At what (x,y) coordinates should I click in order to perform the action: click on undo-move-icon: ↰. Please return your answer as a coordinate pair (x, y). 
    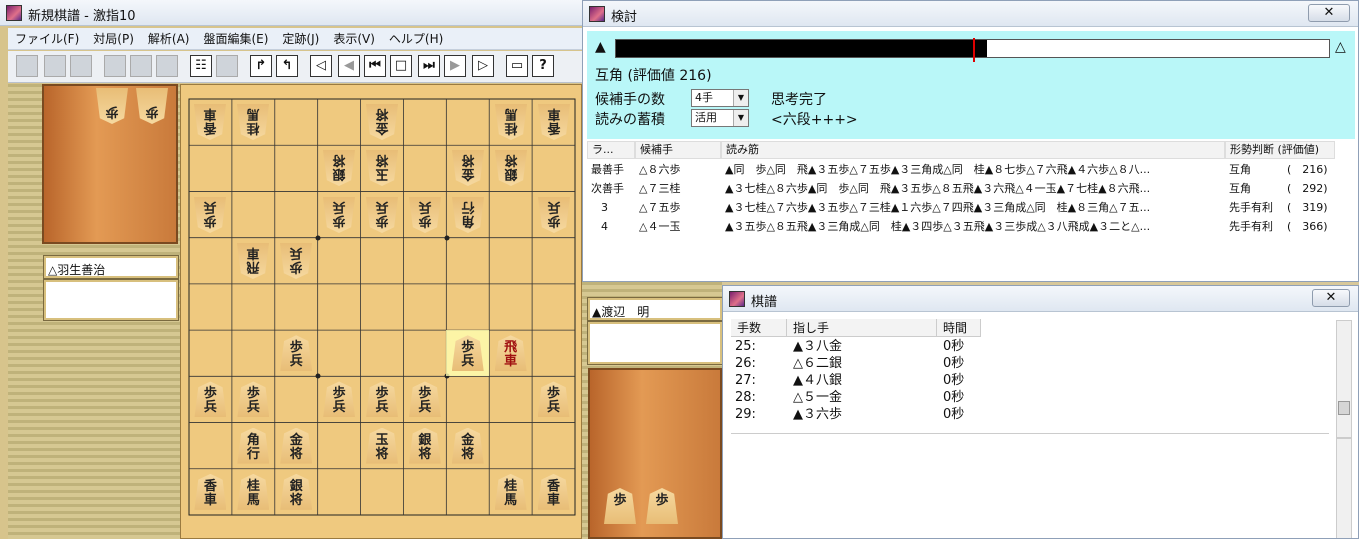
    Looking at the image, I should click on (287, 66).